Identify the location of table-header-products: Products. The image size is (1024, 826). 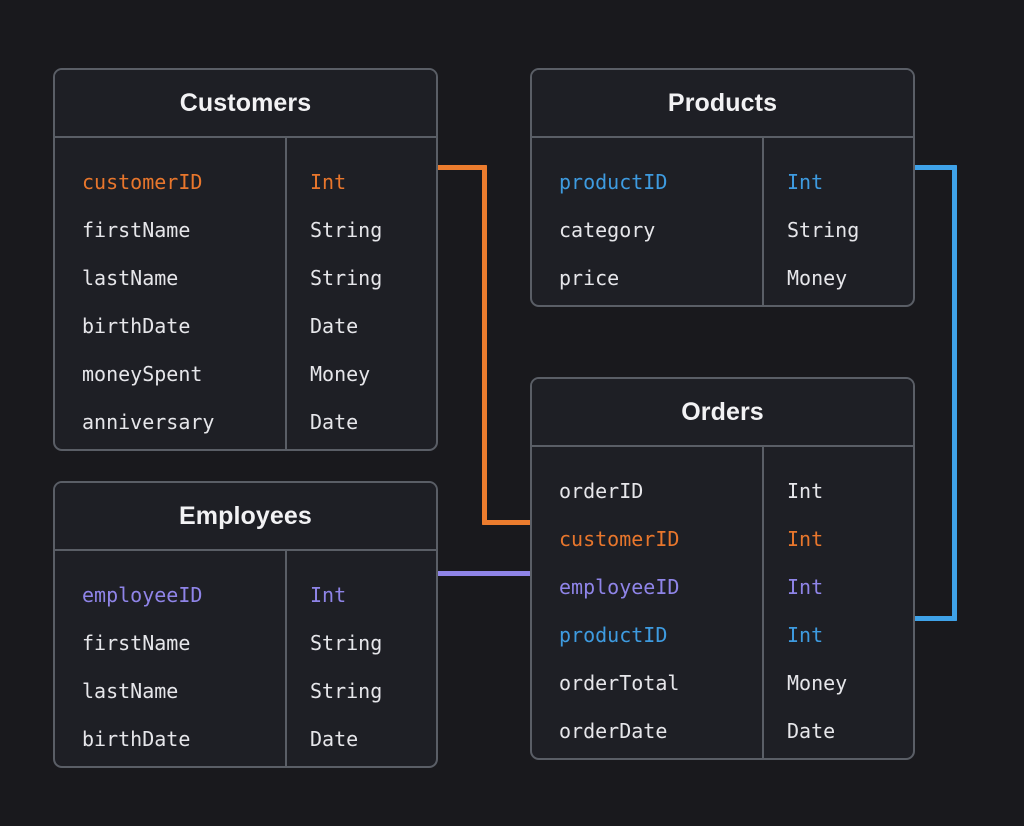
(722, 104).